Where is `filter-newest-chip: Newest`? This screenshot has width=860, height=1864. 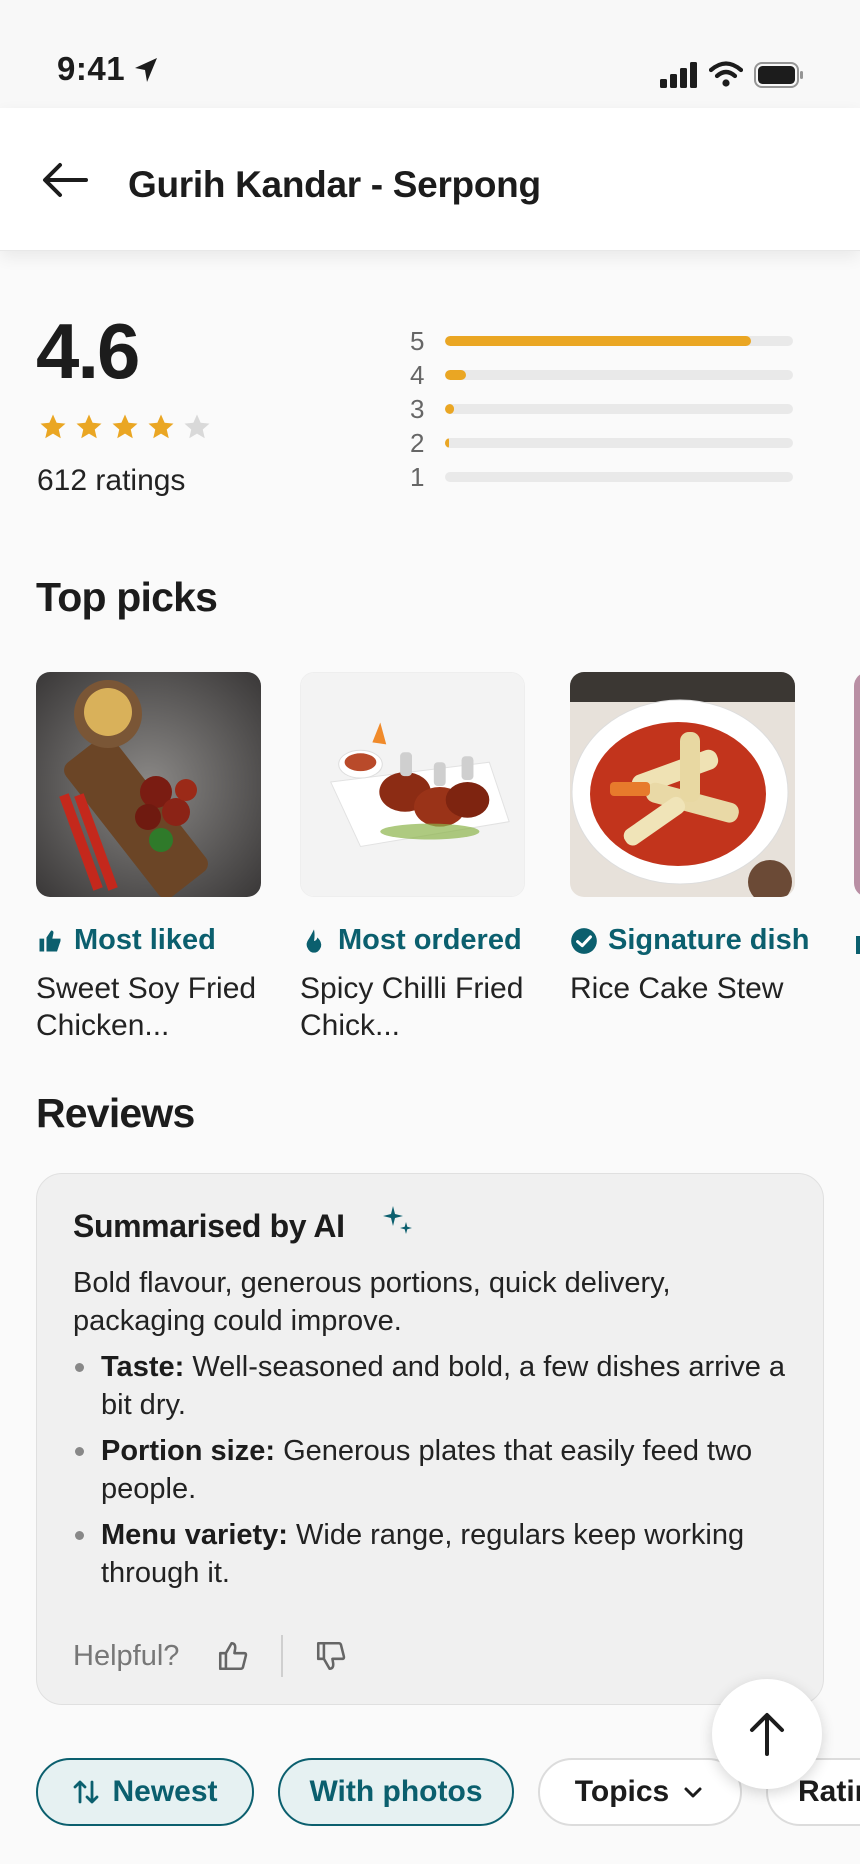
filter-newest-chip: Newest is located at coordinates (145, 1792).